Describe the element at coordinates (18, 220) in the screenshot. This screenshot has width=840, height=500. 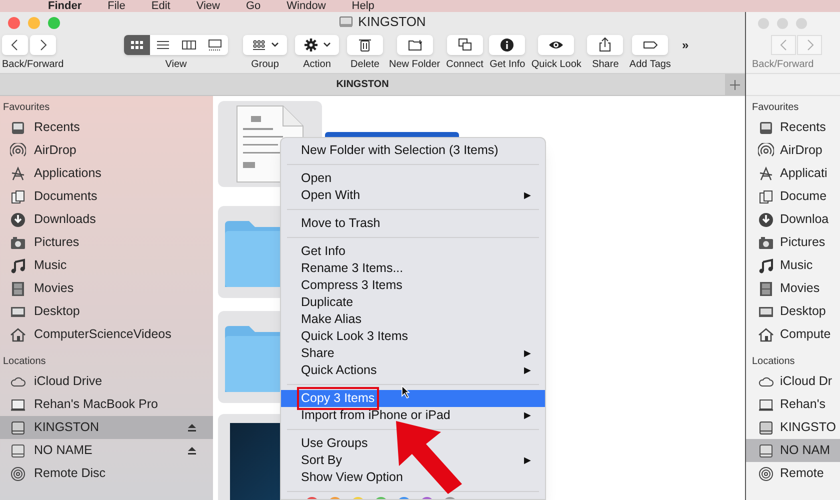
I see `download-icon` at that location.